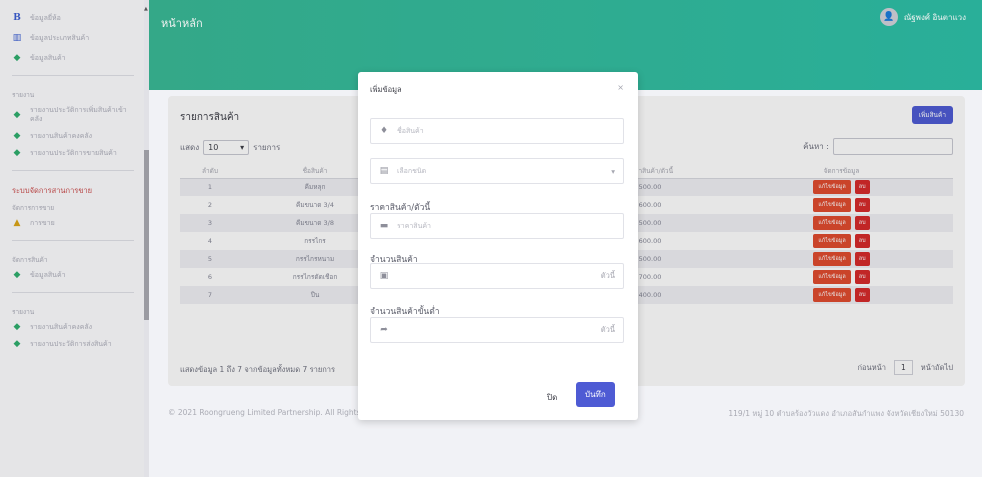 Image resolution: width=982 pixels, height=477 pixels. I want to click on close-button: ปิด, so click(552, 397).